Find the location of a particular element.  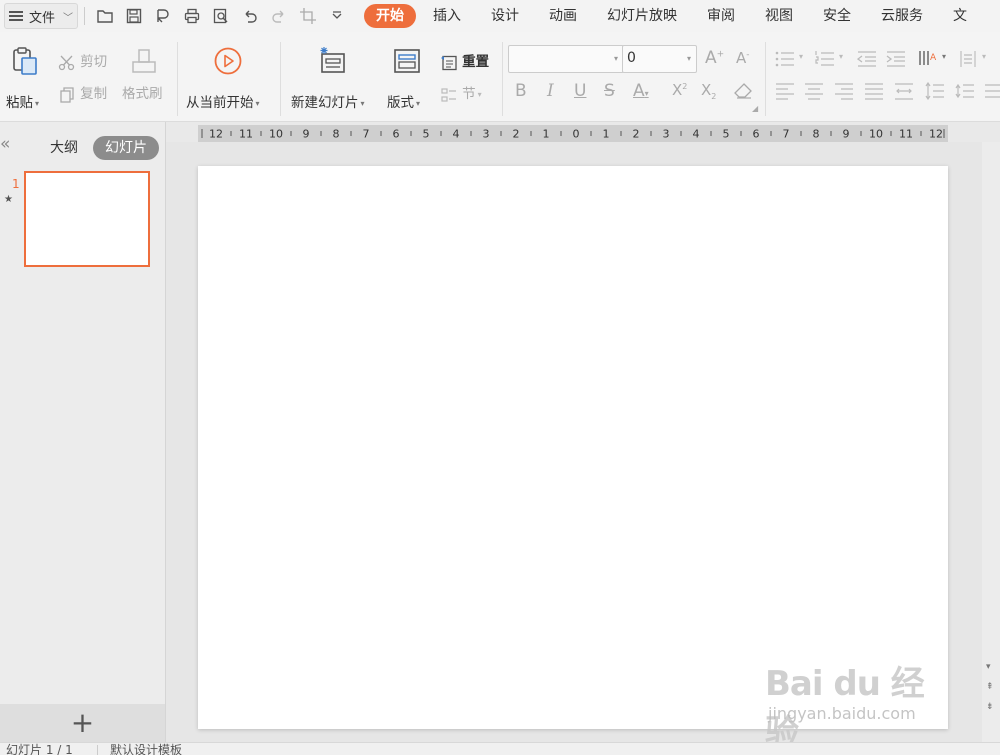

ruler-label: 11 is located at coordinates (246, 134).